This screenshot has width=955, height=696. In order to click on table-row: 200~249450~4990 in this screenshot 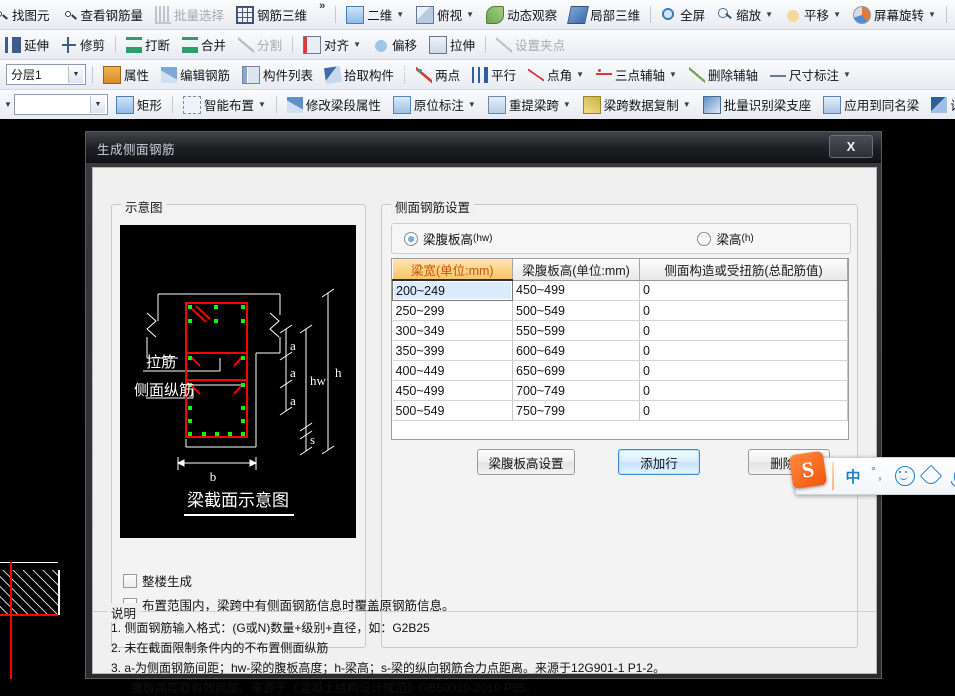, I will do `click(620, 290)`.